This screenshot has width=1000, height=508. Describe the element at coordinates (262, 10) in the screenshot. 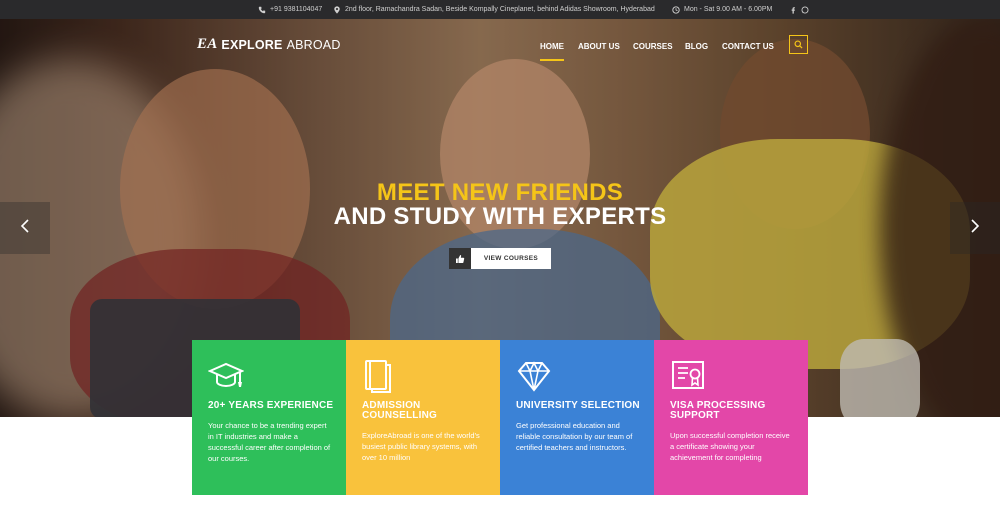

I see `phone-icon` at that location.